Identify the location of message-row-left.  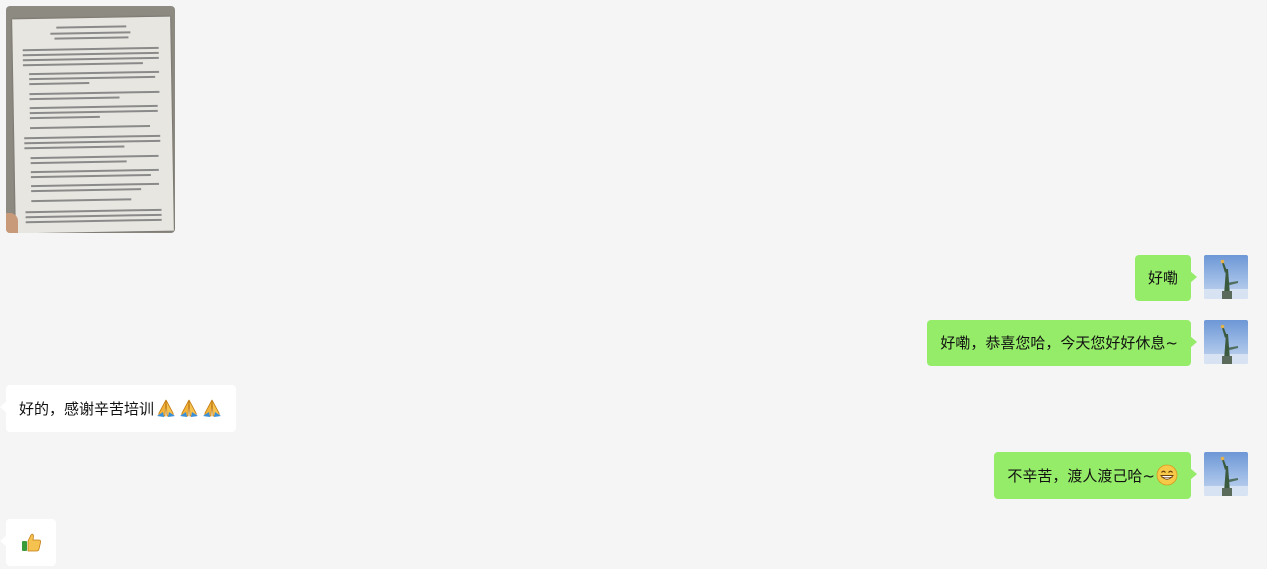
(28, 542).